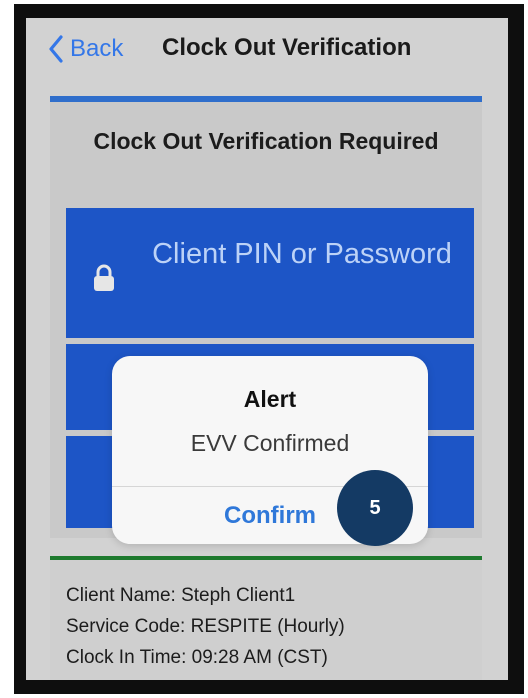 The width and height of the screenshot is (528, 698). What do you see at coordinates (97, 48) in the screenshot?
I see `back-button-label: Back` at bounding box center [97, 48].